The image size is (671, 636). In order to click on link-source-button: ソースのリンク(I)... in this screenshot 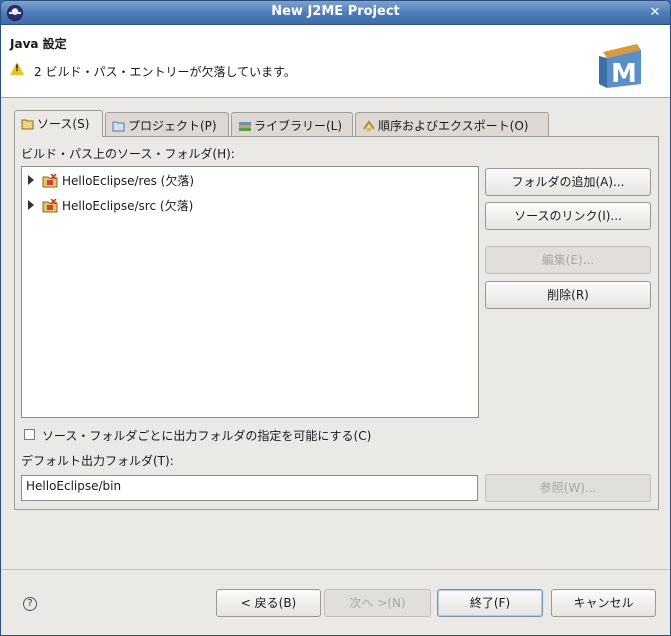, I will do `click(568, 216)`.